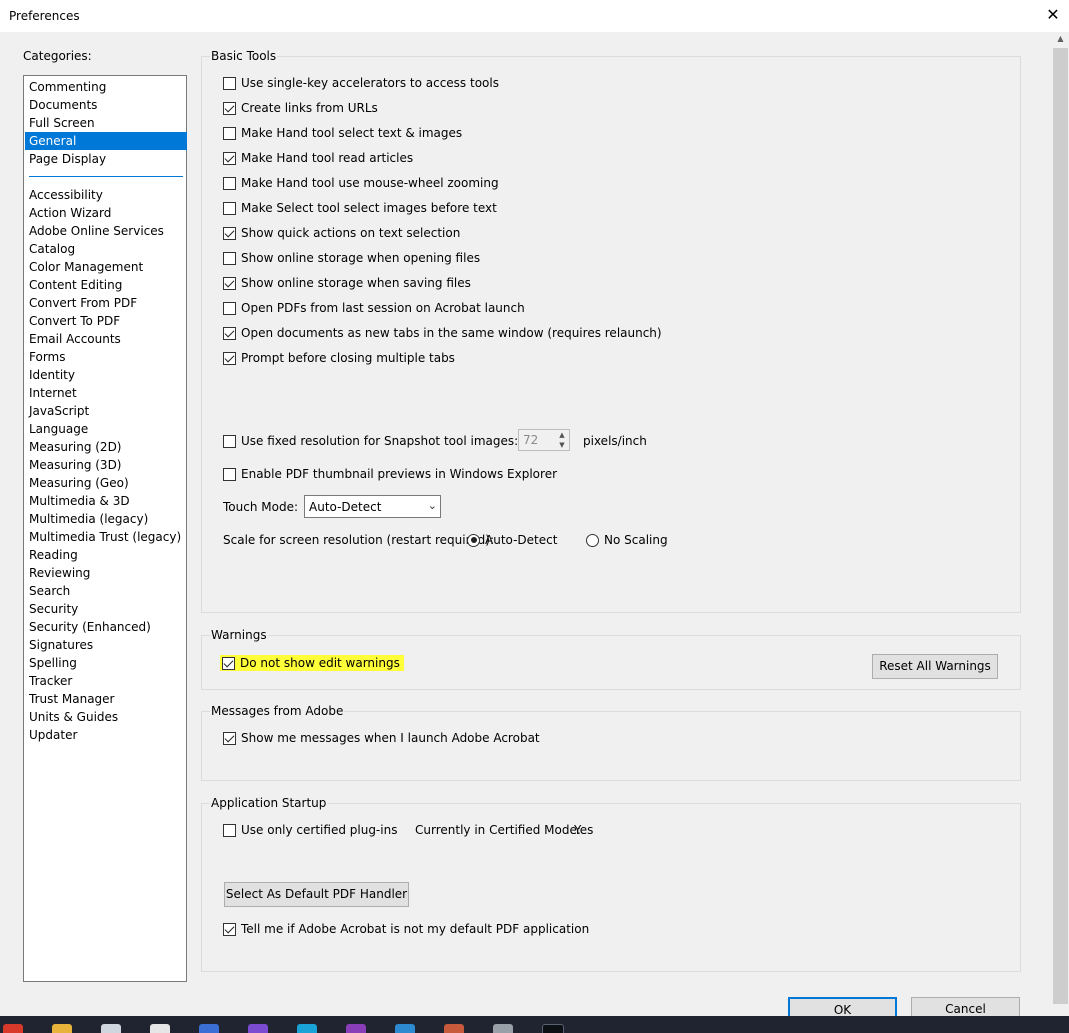 The image size is (1069, 1033). I want to click on folder-icon, so click(62, 1028).